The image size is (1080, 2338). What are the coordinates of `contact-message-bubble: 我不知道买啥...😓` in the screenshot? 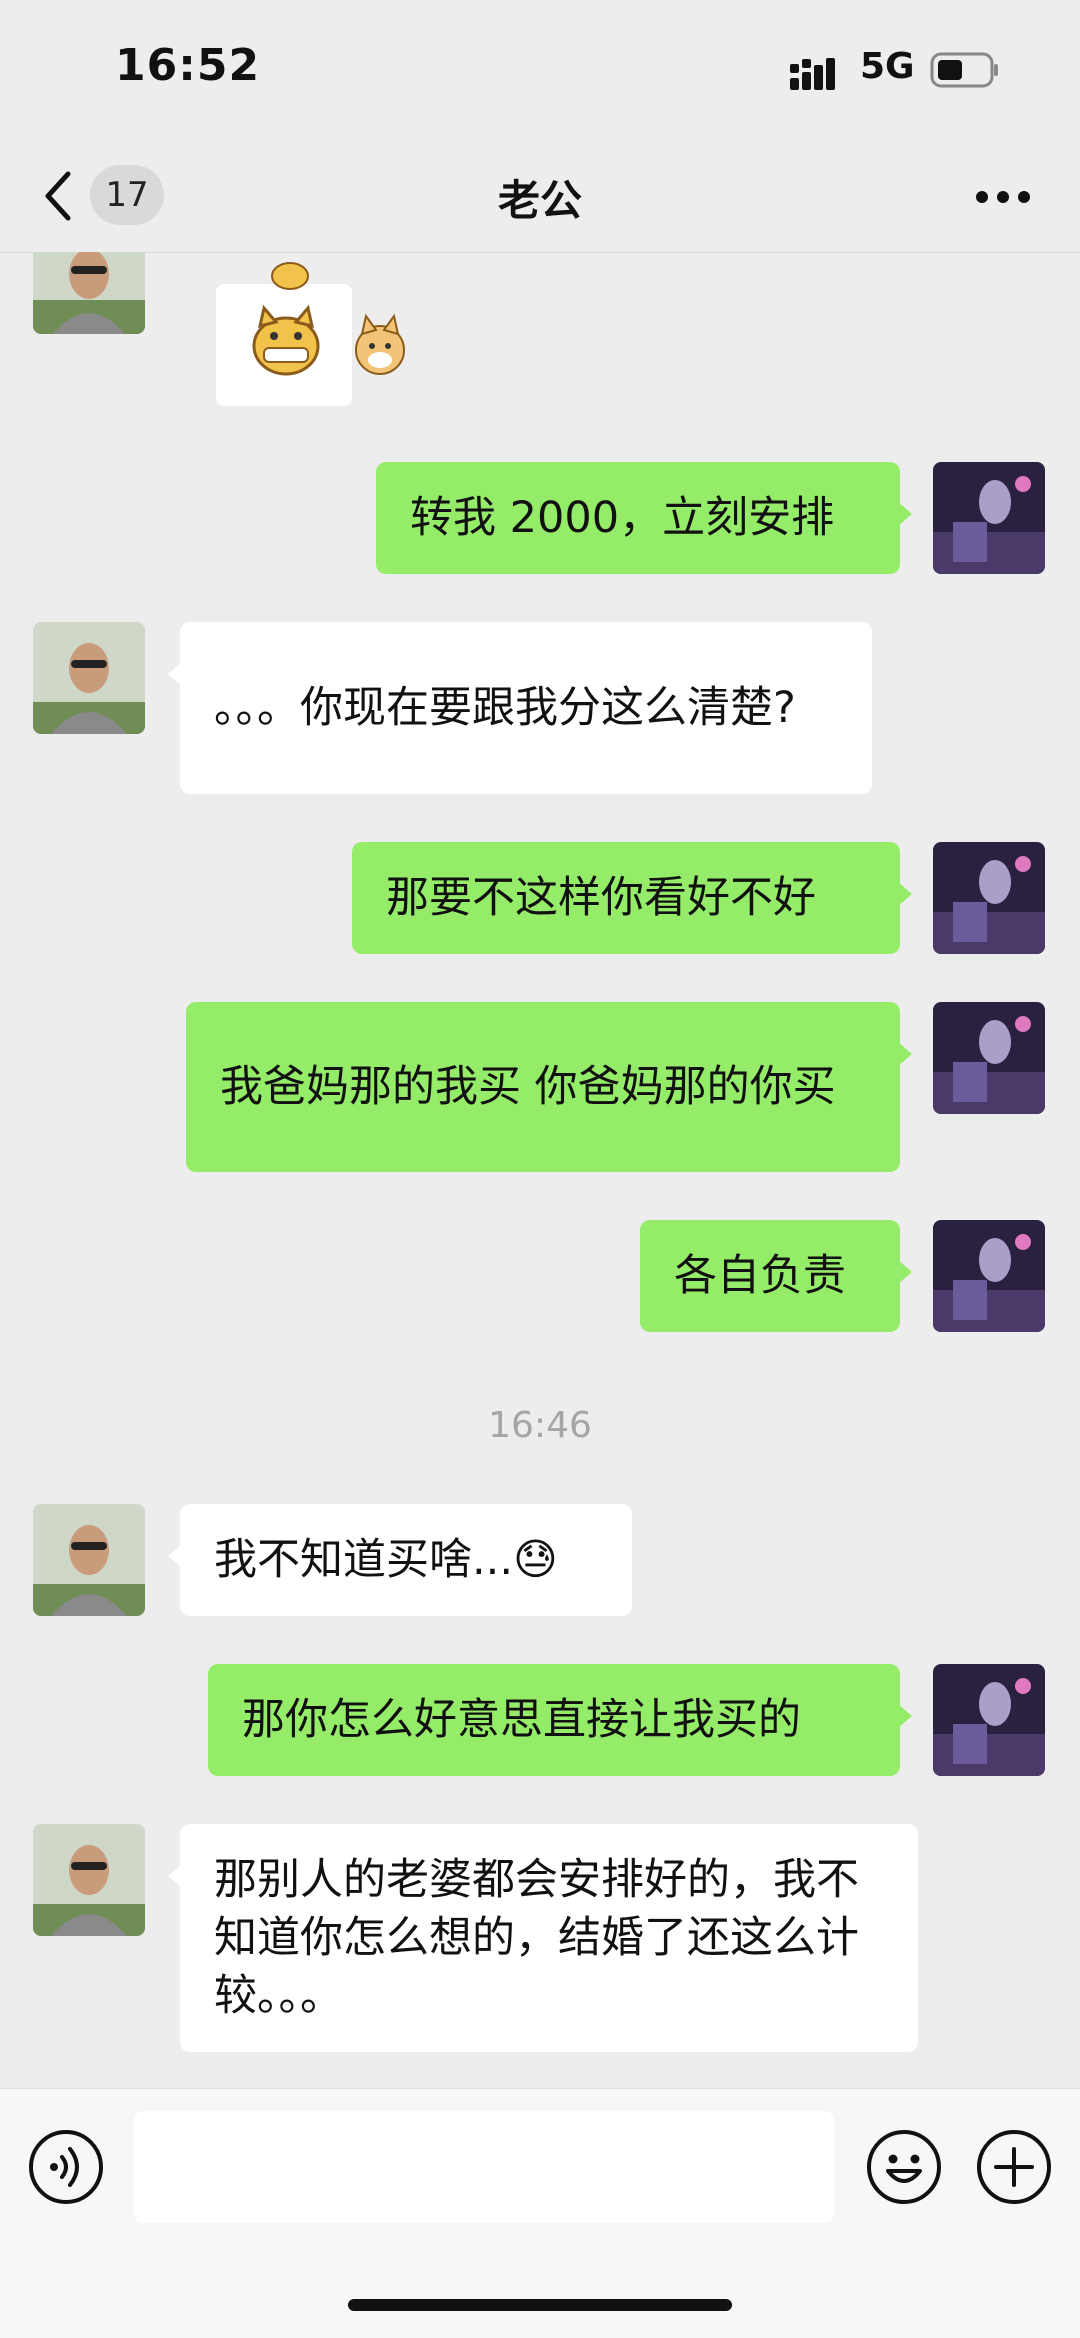 It's located at (400, 1560).